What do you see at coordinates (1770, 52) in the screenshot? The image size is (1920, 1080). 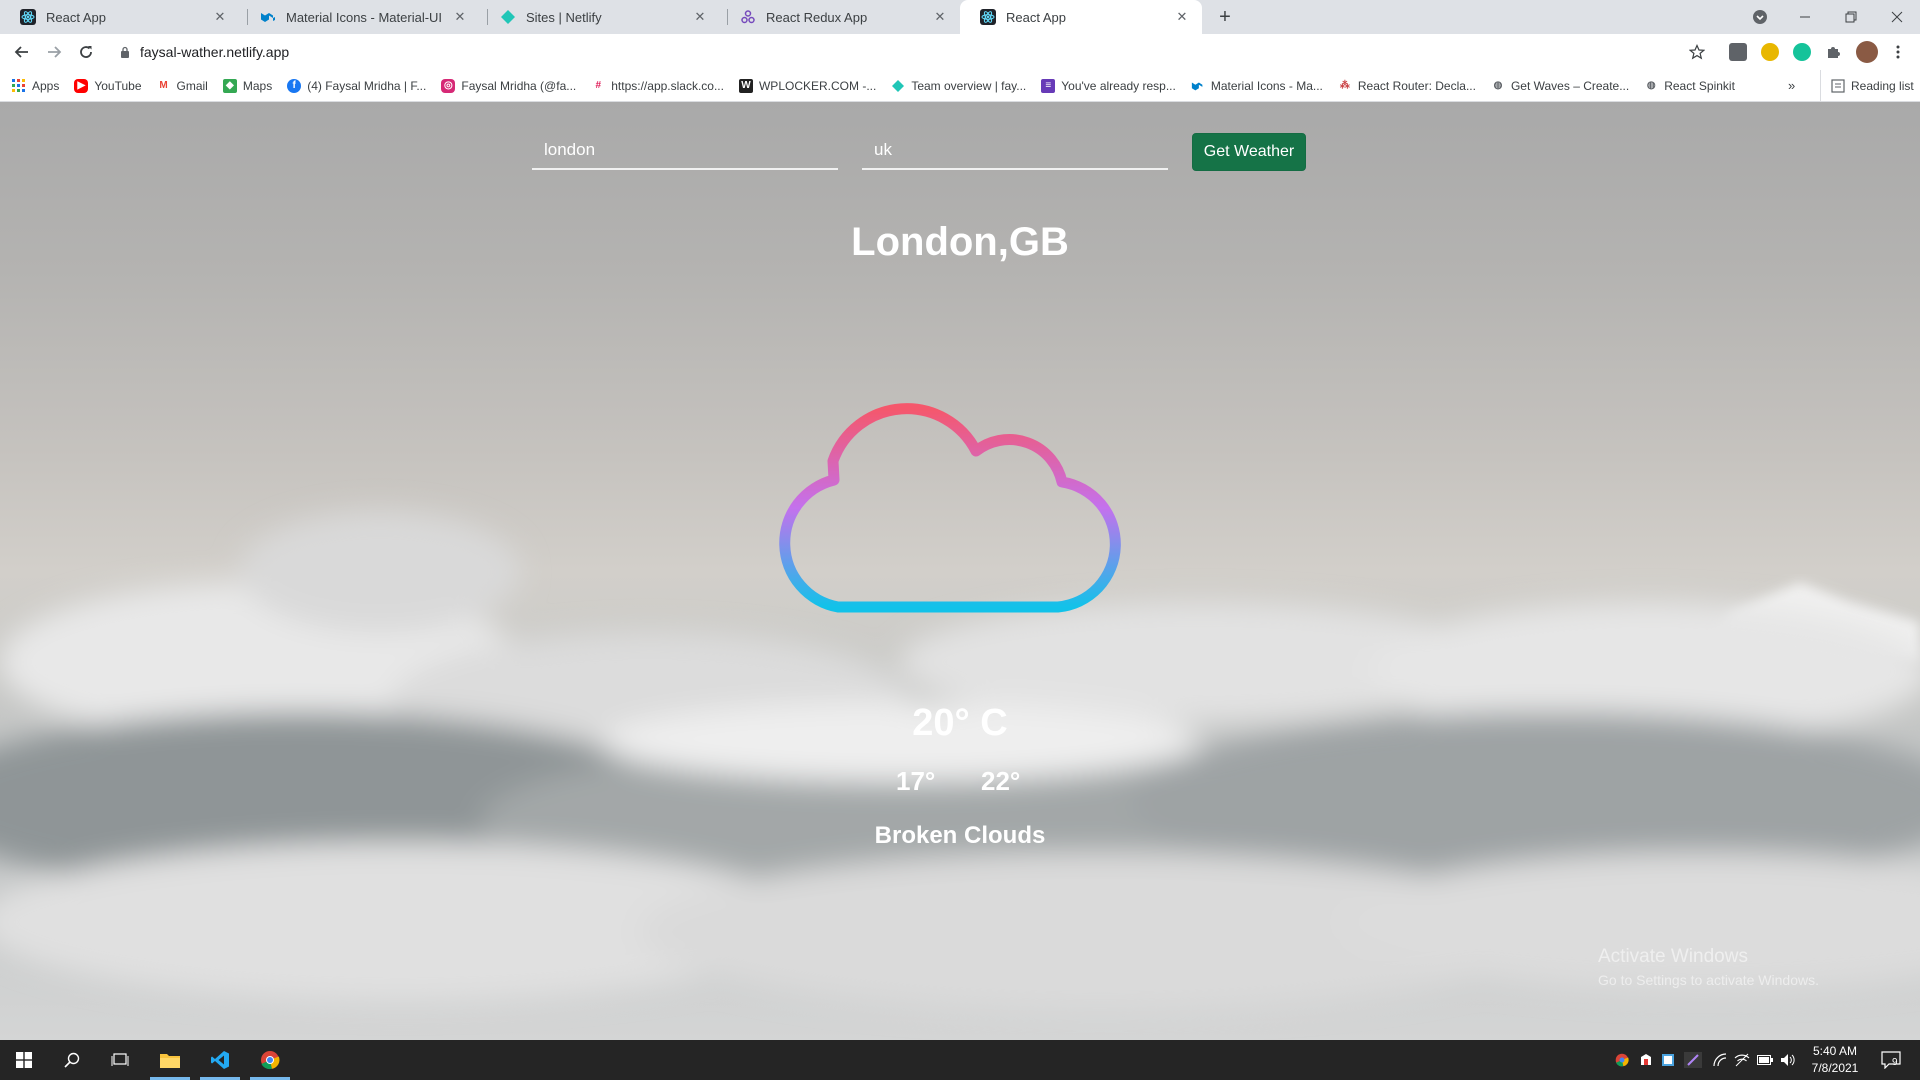 I see `extension-yellow-icon` at bounding box center [1770, 52].